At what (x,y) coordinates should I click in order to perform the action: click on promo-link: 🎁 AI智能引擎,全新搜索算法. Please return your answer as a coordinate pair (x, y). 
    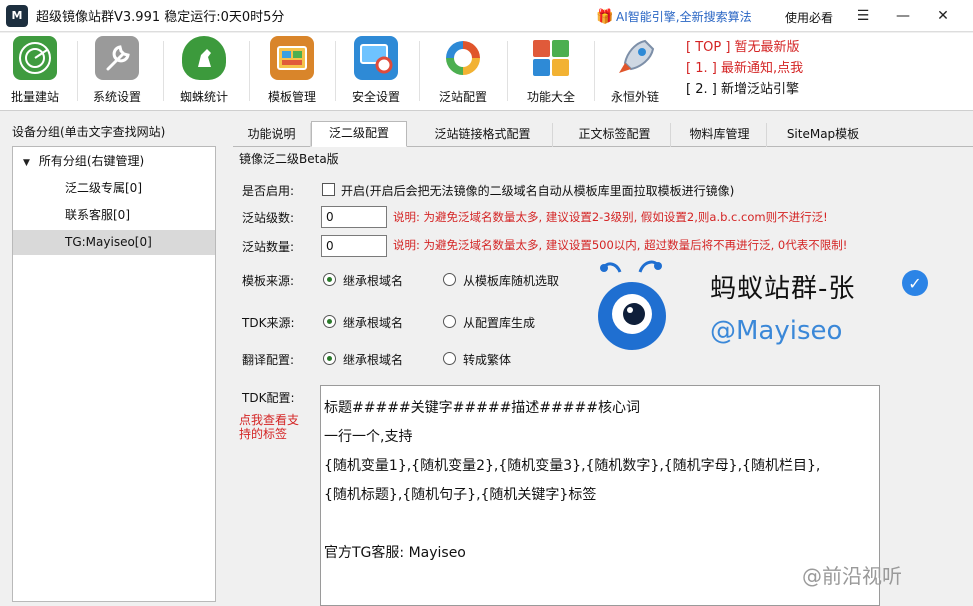
    Looking at the image, I should click on (674, 16).